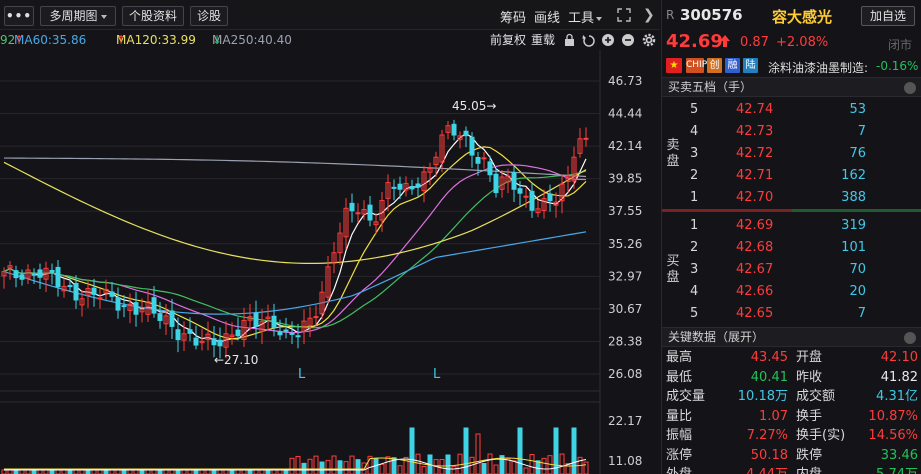 The width and height of the screenshot is (921, 474). I want to click on stock-profile-button: 个股资料, so click(153, 16).